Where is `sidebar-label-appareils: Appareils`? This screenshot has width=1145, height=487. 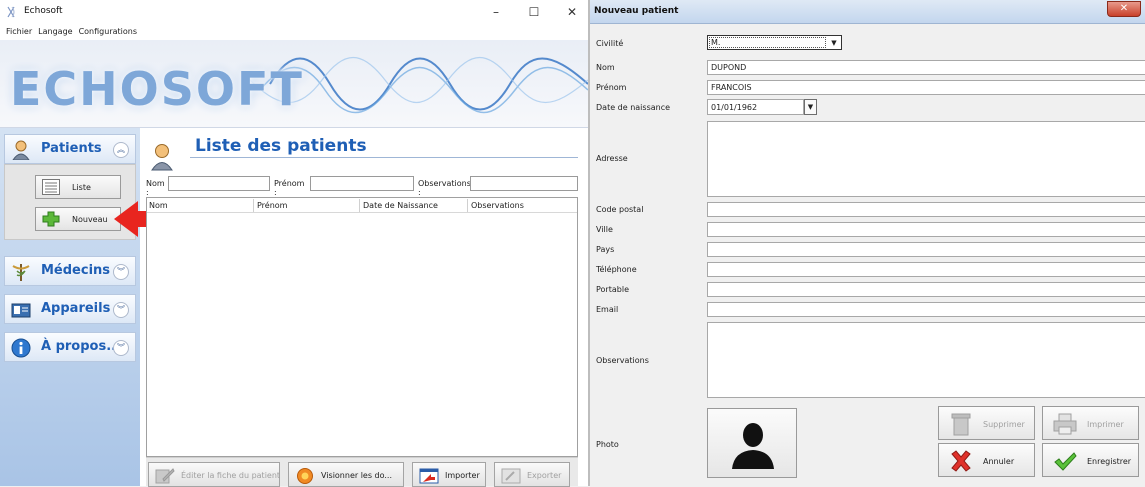 sidebar-label-appareils: Appareils is located at coordinates (76, 308).